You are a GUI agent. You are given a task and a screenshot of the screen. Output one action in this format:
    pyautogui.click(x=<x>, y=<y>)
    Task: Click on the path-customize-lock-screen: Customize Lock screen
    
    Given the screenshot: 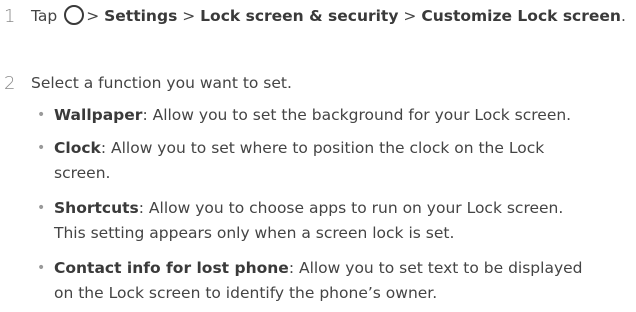 What is the action you would take?
    pyautogui.click(x=521, y=16)
    